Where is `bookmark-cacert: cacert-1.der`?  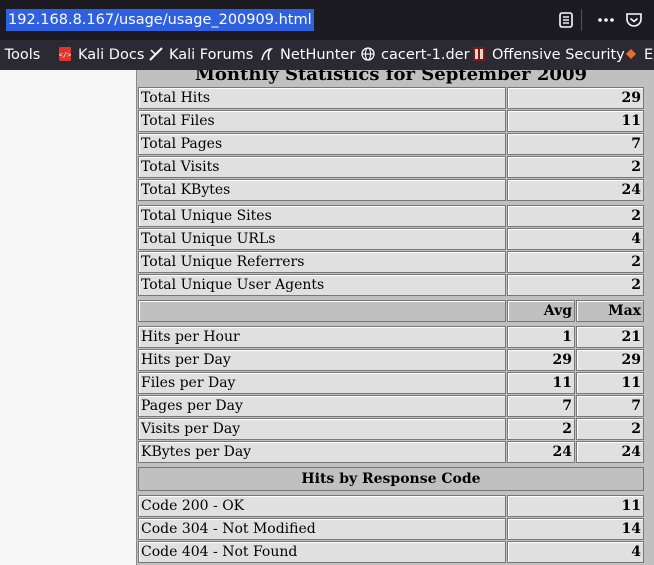
bookmark-cacert: cacert-1.der is located at coordinates (415, 55).